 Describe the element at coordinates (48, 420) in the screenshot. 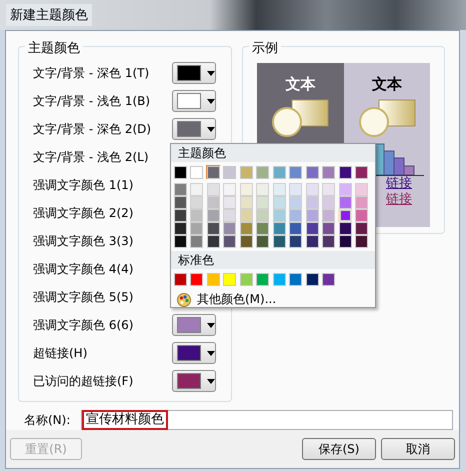

I see `name-label: 名称(N):` at that location.